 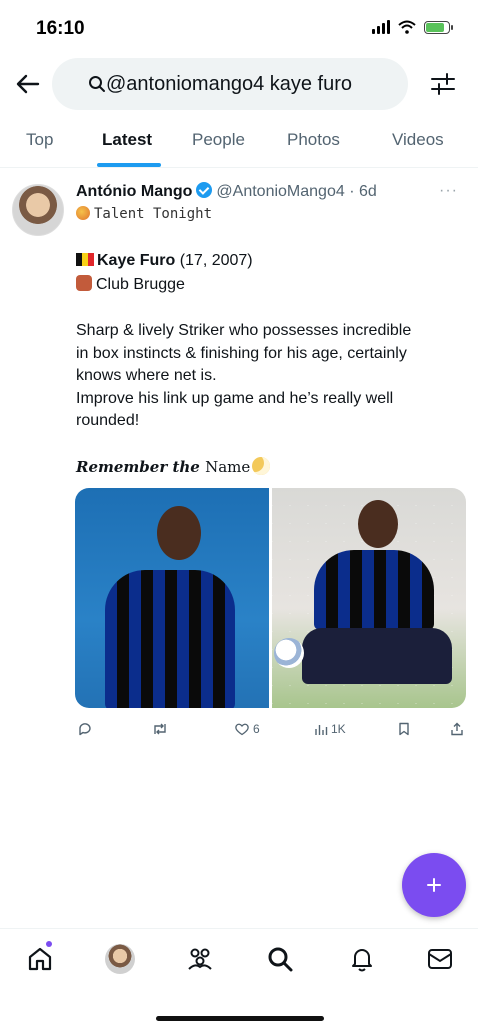 What do you see at coordinates (83, 213) in the screenshot?
I see `mango-emoji-icon` at bounding box center [83, 213].